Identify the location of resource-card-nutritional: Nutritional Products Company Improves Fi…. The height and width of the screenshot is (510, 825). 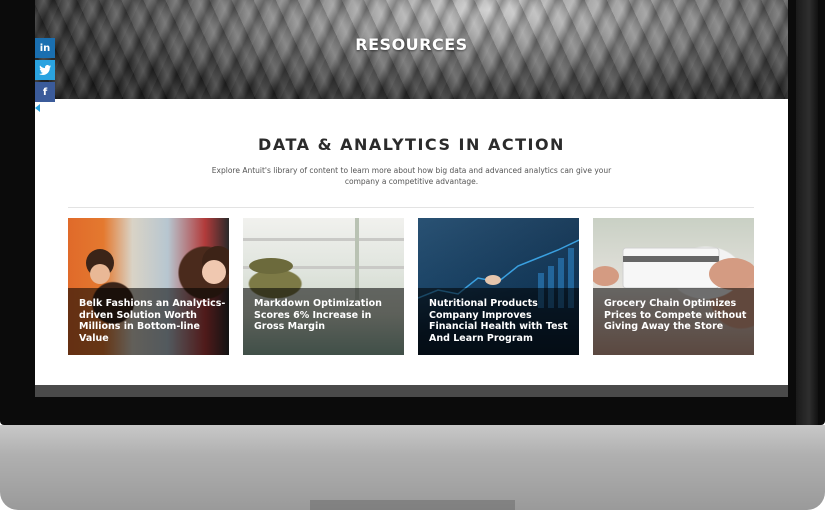
(498, 286).